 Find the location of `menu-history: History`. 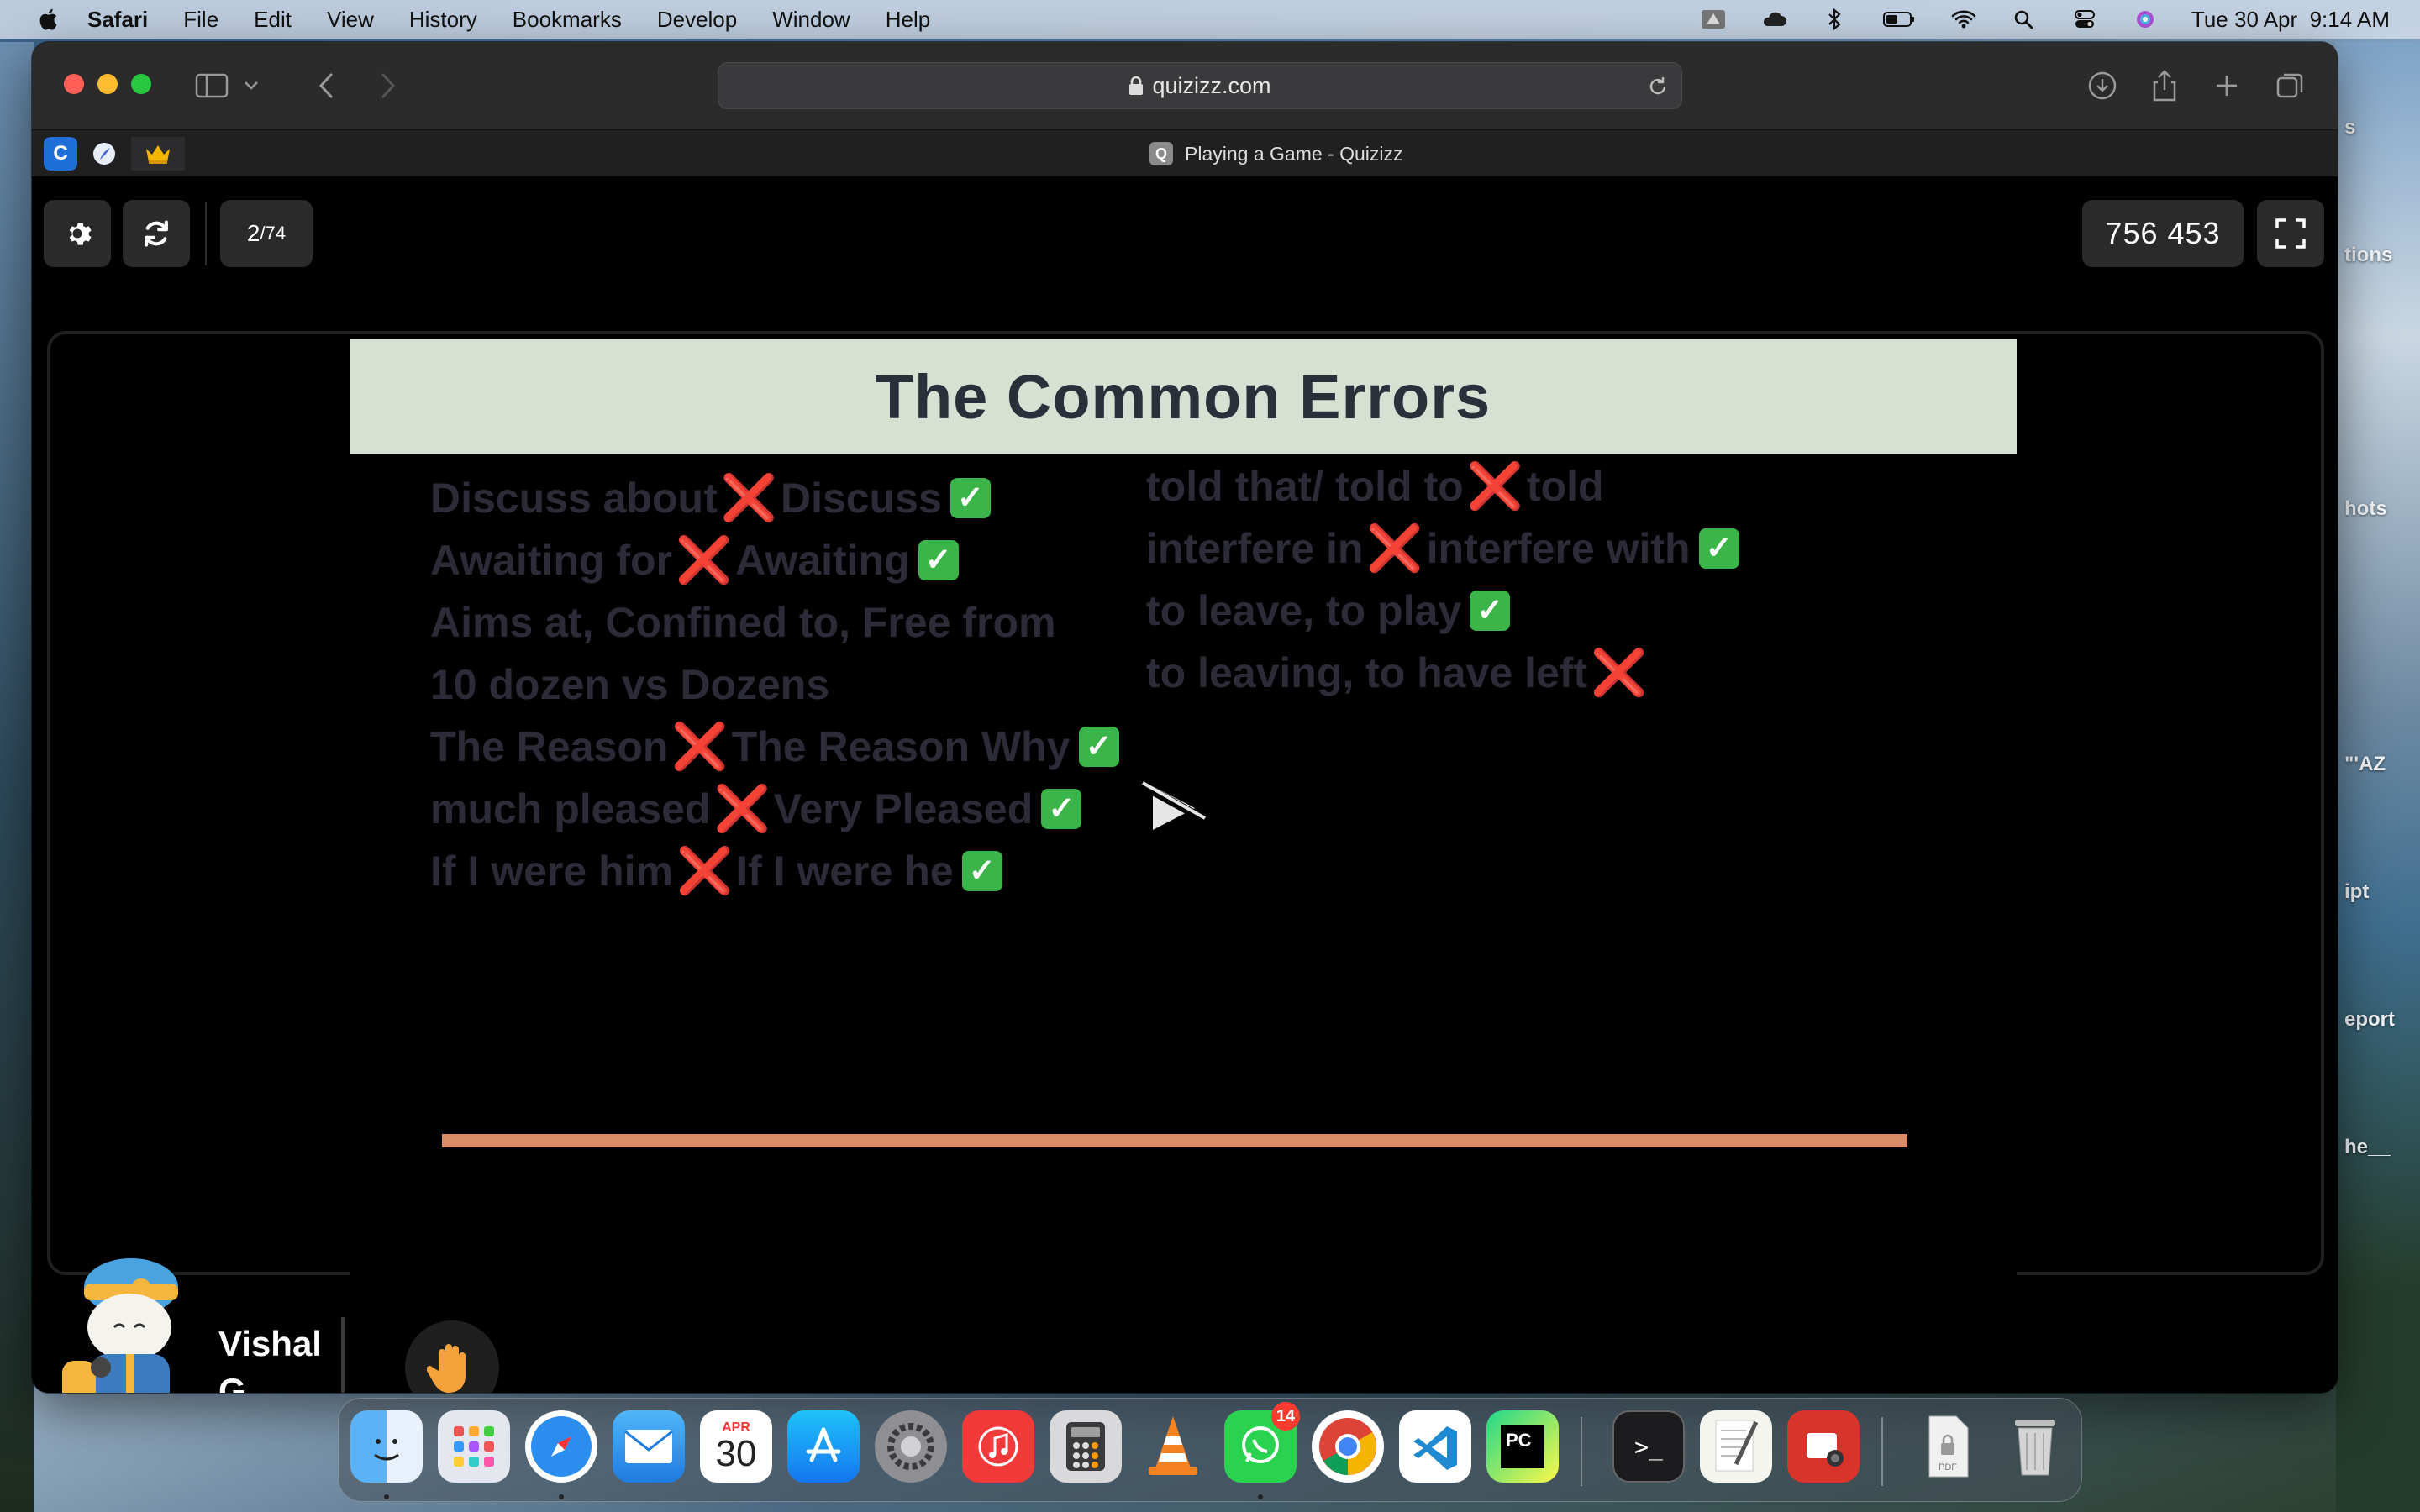

menu-history: History is located at coordinates (443, 20).